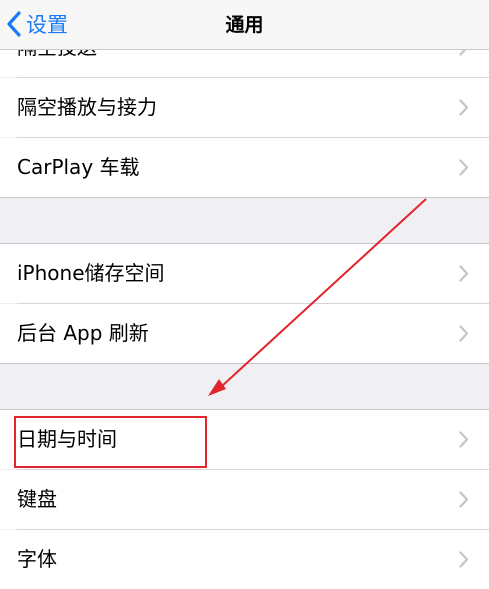  Describe the element at coordinates (37, 559) in the screenshot. I see `row-label: 字体` at that location.